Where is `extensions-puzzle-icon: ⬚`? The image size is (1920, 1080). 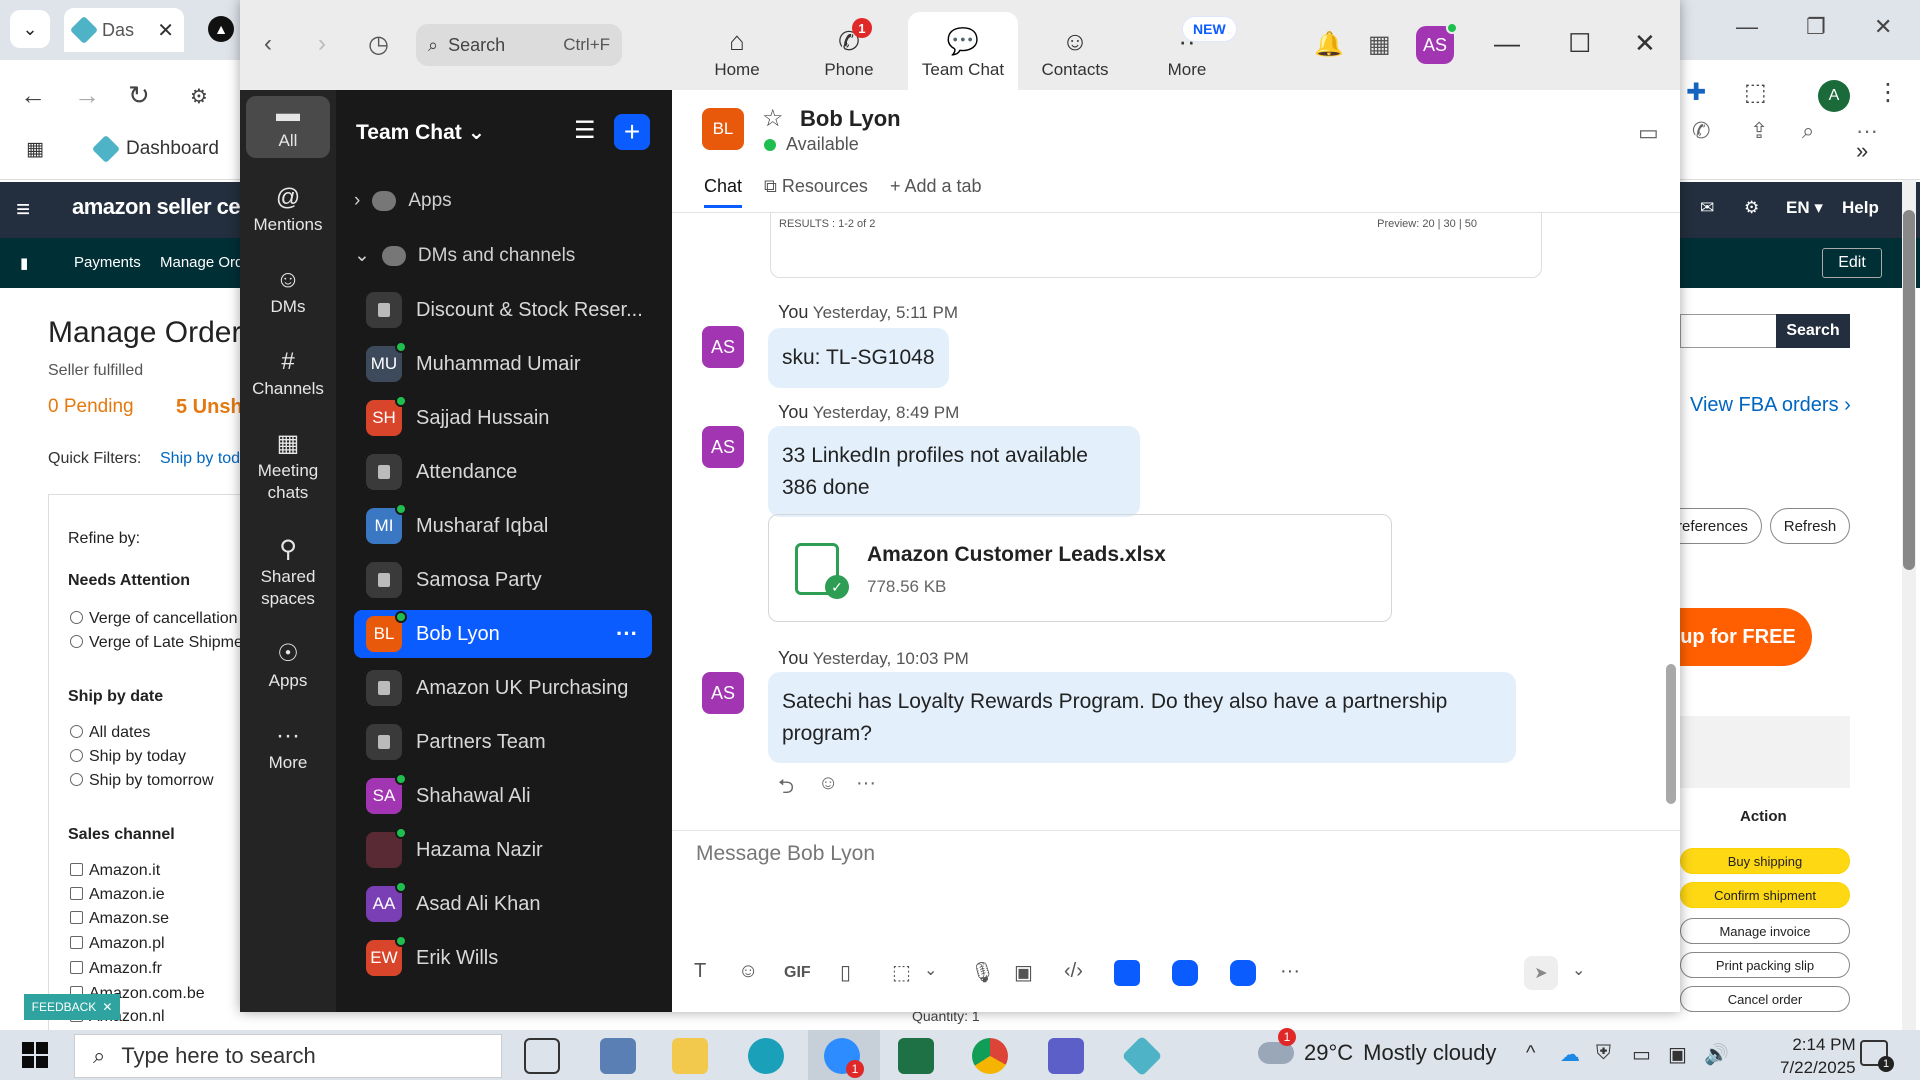
extensions-puzzle-icon: ⬚ is located at coordinates (1755, 92).